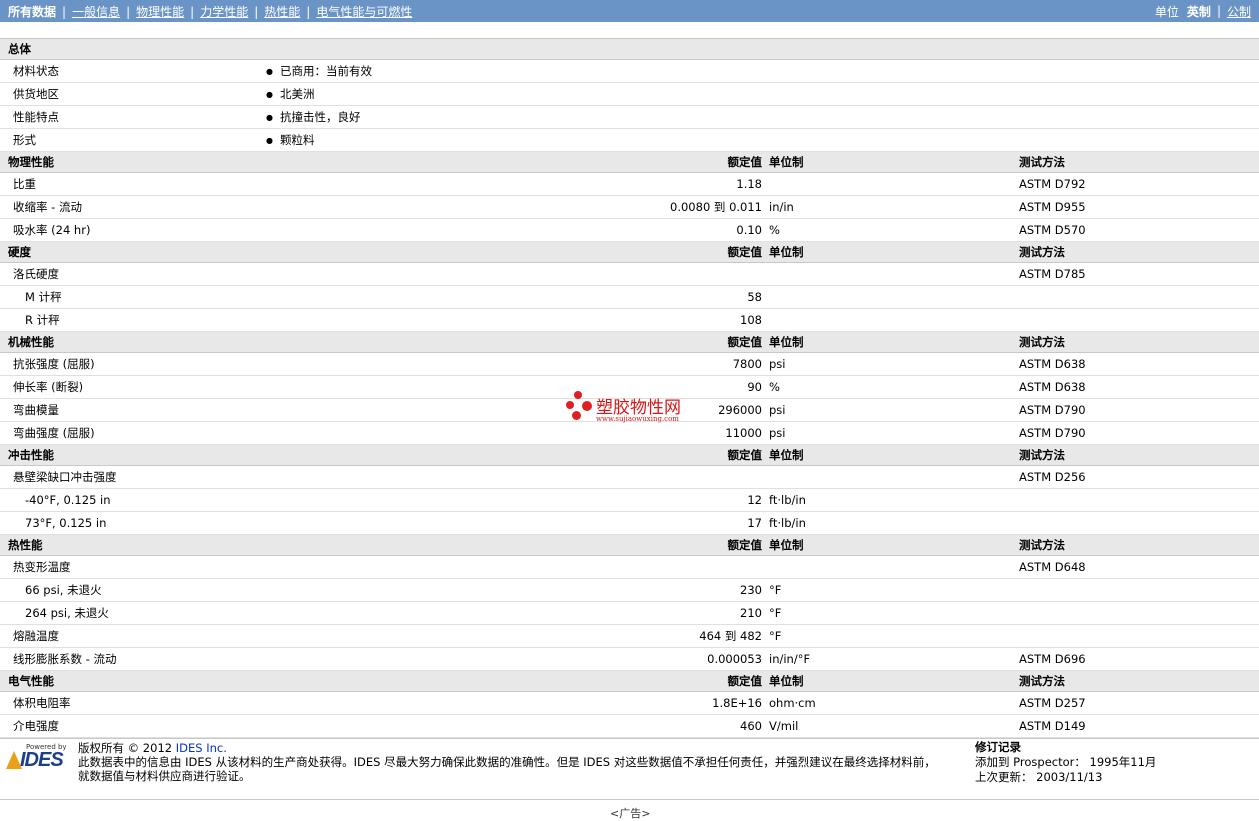 The image size is (1259, 821). I want to click on table-row: M 计秤 58, so click(629, 297).